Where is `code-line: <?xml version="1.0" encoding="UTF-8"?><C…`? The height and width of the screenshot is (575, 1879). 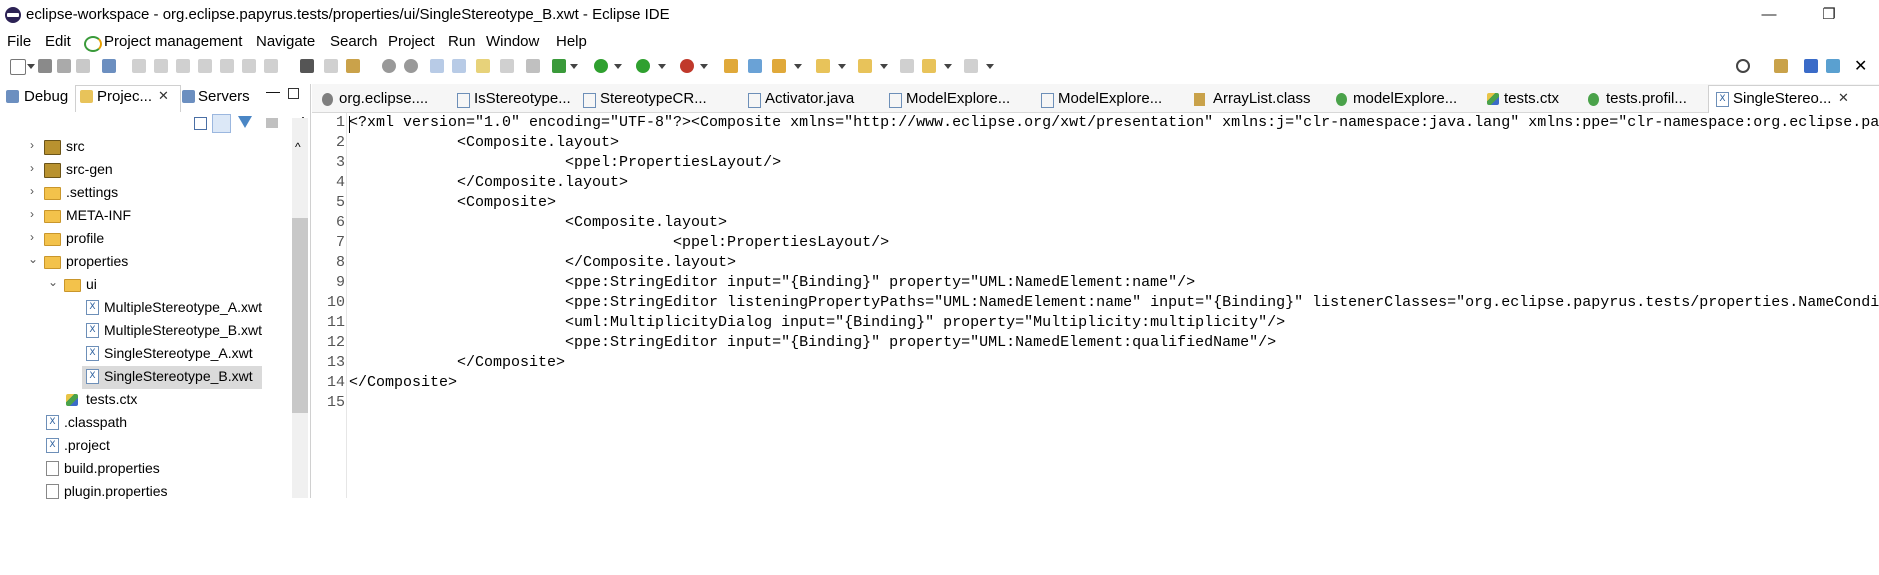
code-line: <?xml version="1.0" encoding="UTF-8"?><C… is located at coordinates (1114, 122).